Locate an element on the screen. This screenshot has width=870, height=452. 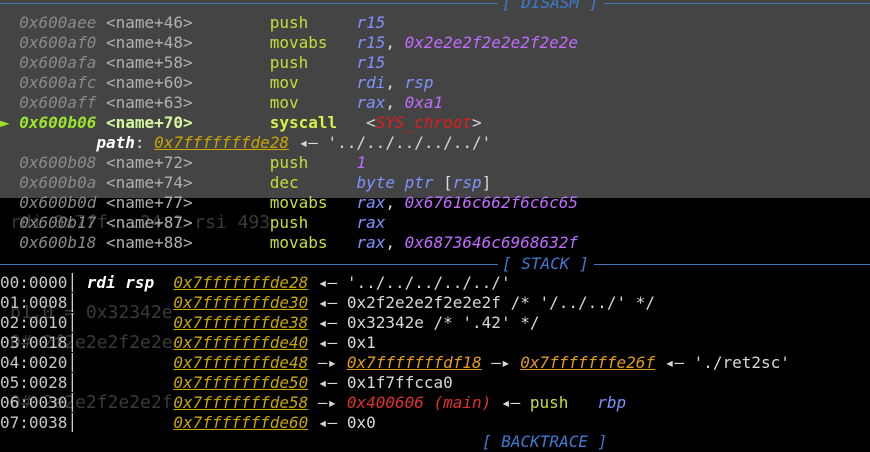
operand: 0x67616c662f6c6c65 is located at coordinates (491, 202).